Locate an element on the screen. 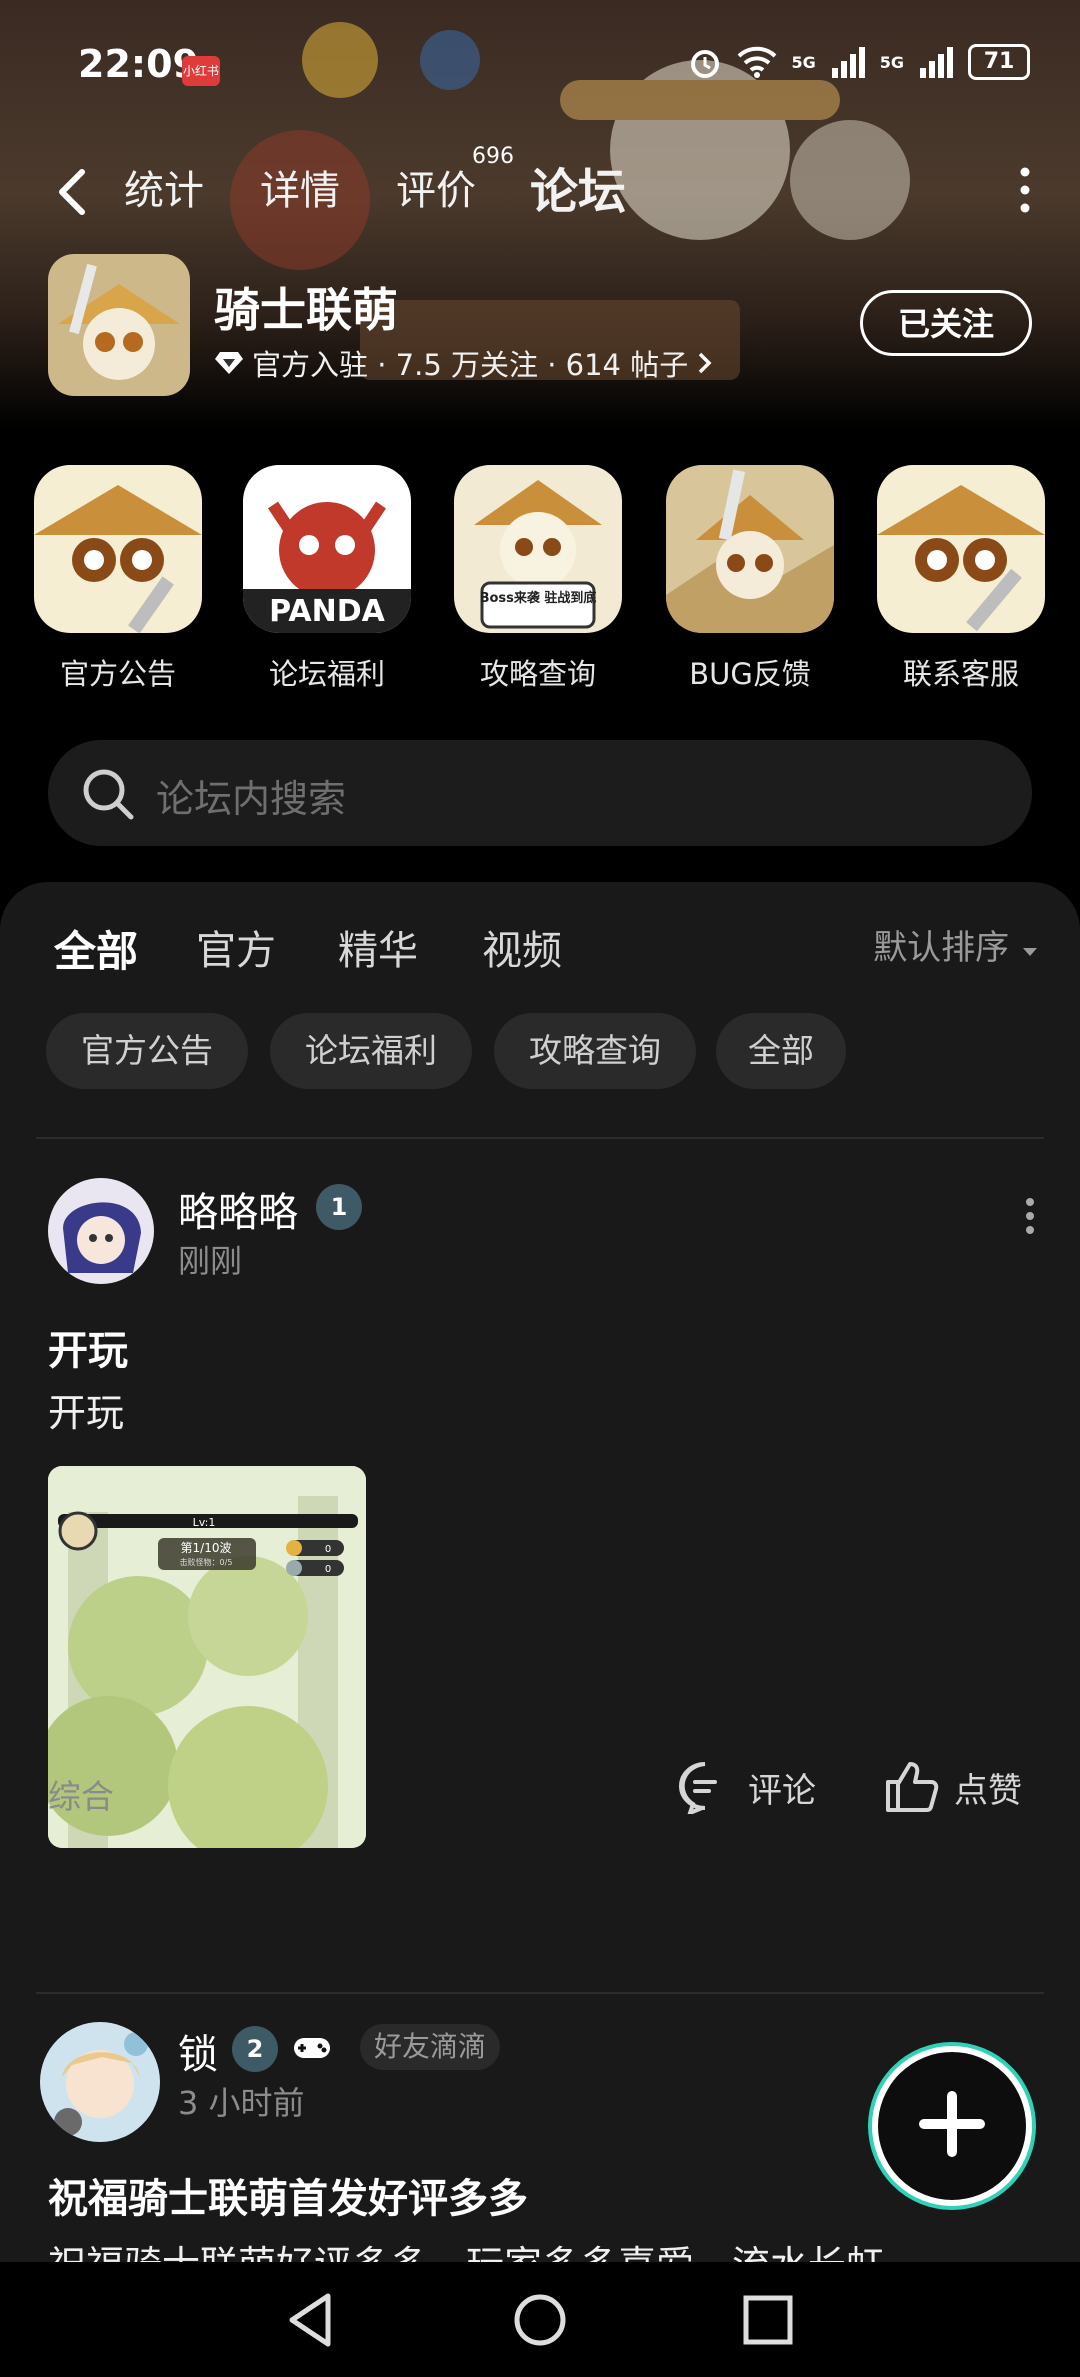 This screenshot has width=1080, height=2377. search-input: 论坛内搜索 is located at coordinates (540, 793).